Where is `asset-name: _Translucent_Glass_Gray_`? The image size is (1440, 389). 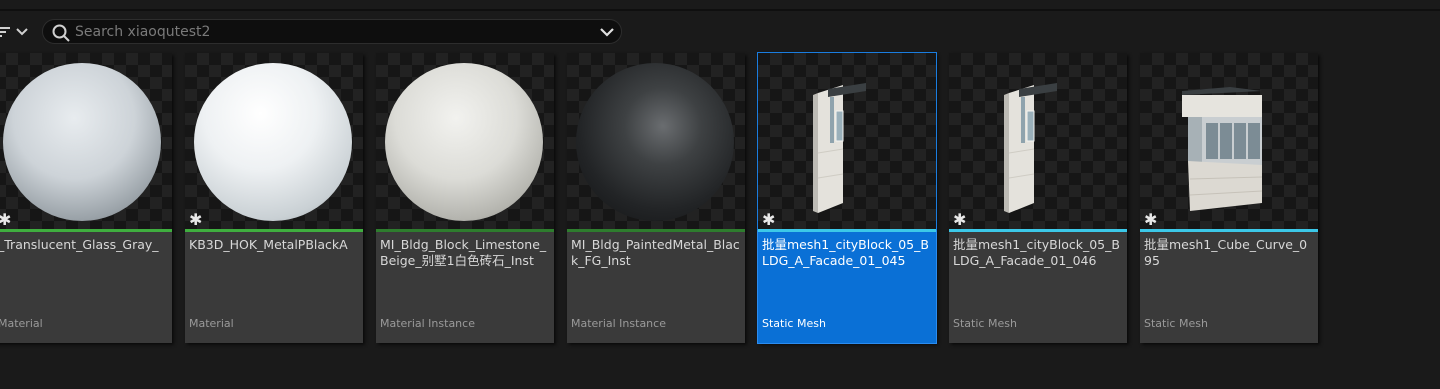
asset-name: _Translucent_Glass_Gray_ is located at coordinates (79, 244).